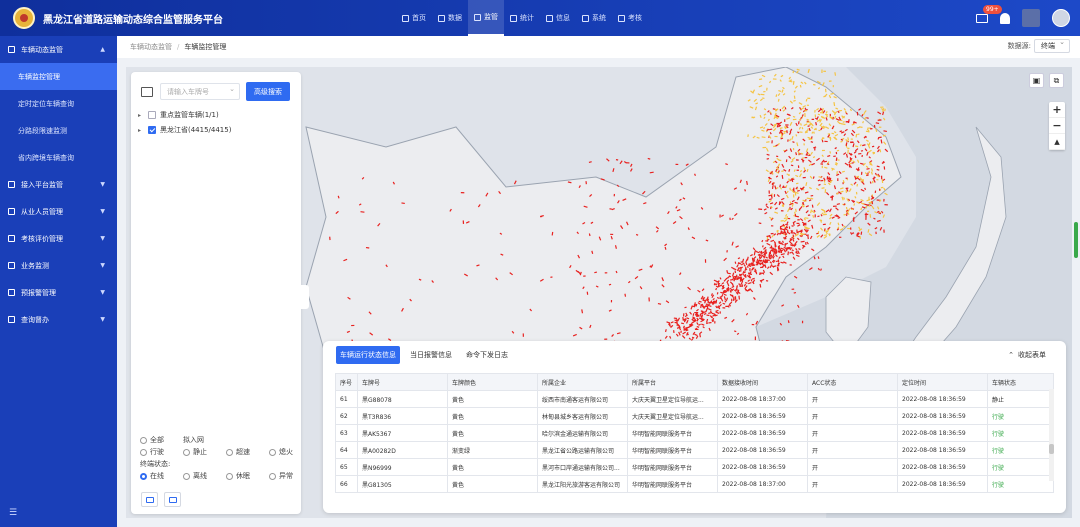 The image size is (1080, 527). What do you see at coordinates (1051, 435) in the screenshot?
I see `table-scrollbar` at bounding box center [1051, 435].